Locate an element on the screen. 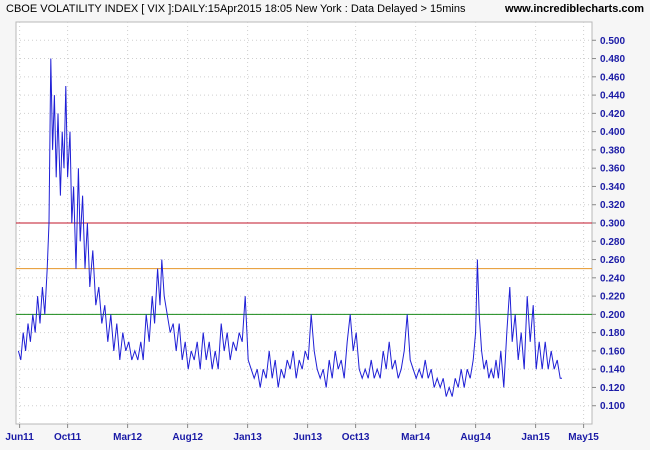 This screenshot has height=450, width=650. y-tick-label: 0.120 is located at coordinates (612, 388).